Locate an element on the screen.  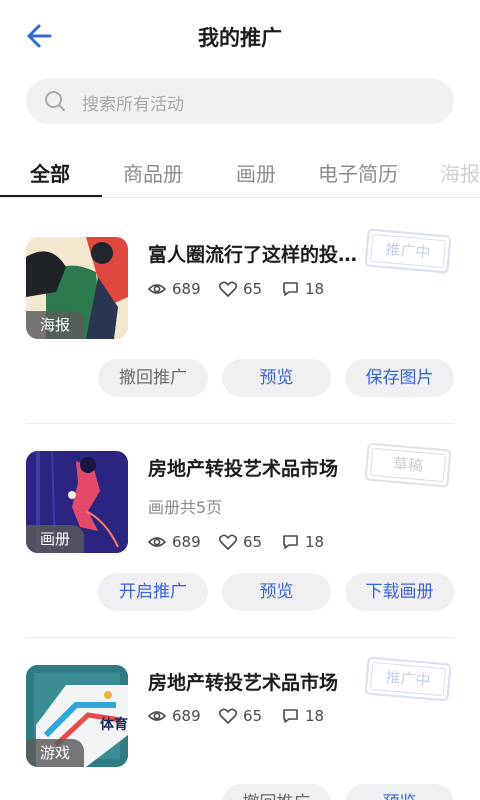
search-input: 搜索所有活动 is located at coordinates (133, 102).